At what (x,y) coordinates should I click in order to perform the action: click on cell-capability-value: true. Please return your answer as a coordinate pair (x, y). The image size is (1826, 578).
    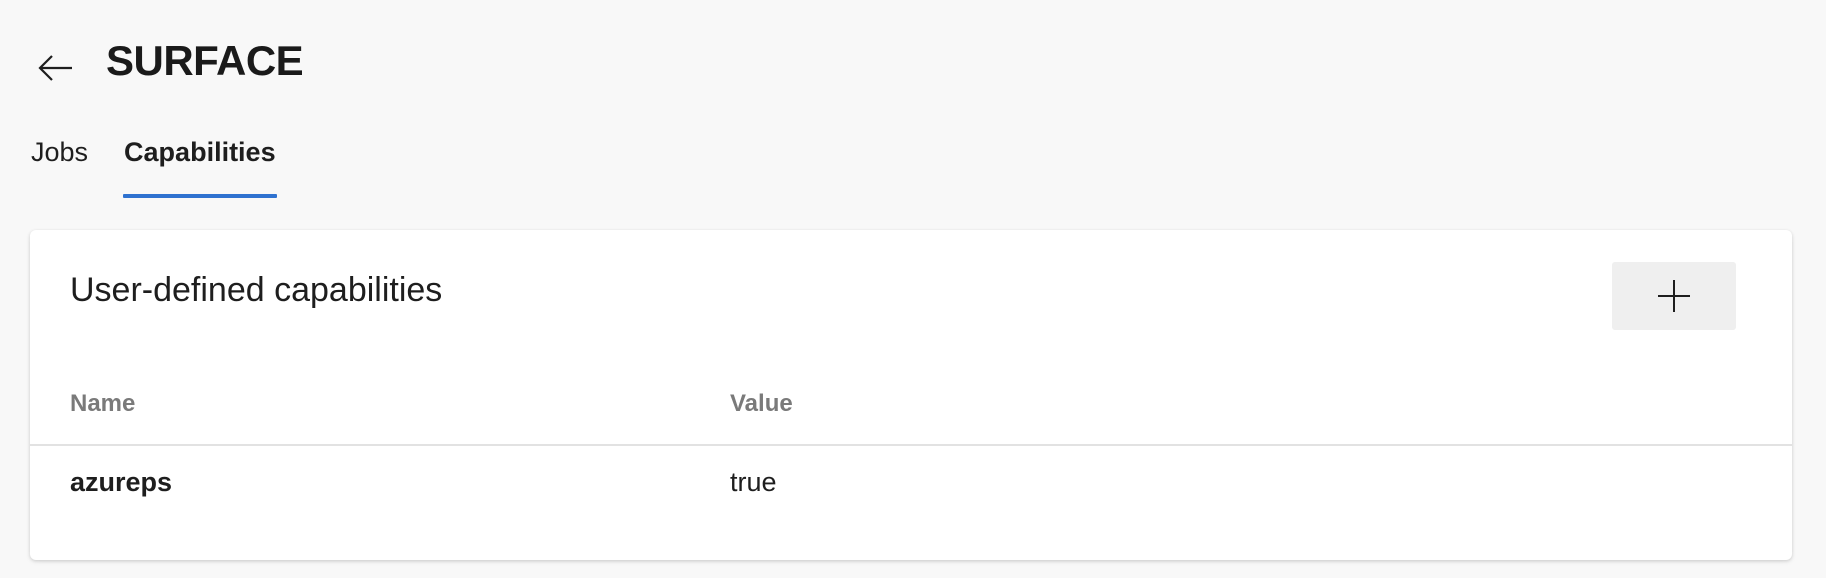
    Looking at the image, I should click on (753, 482).